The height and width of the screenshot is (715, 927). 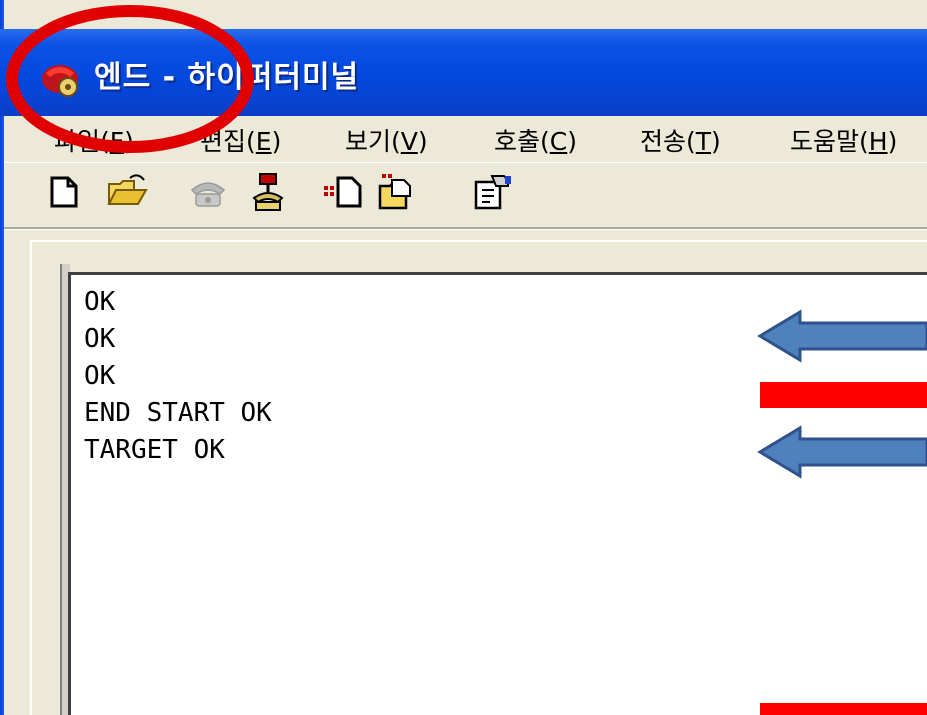 What do you see at coordinates (130, 79) in the screenshot?
I see `highlight-circle` at bounding box center [130, 79].